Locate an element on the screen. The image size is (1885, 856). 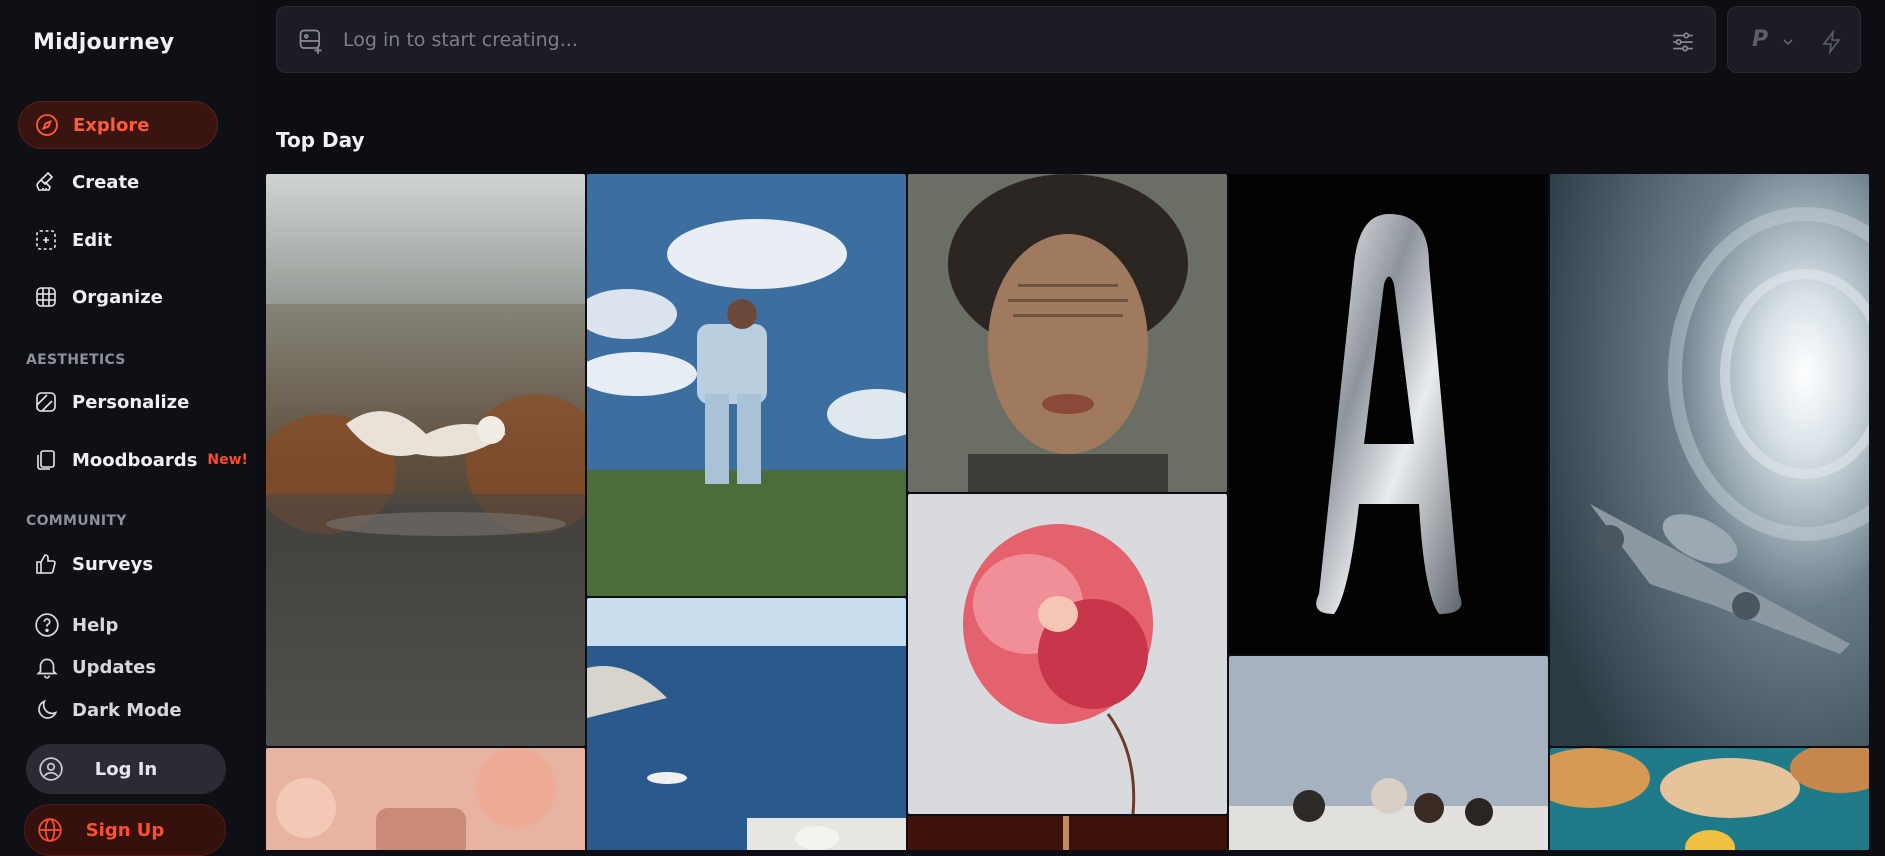
help-link: Help is located at coordinates (76, 625).